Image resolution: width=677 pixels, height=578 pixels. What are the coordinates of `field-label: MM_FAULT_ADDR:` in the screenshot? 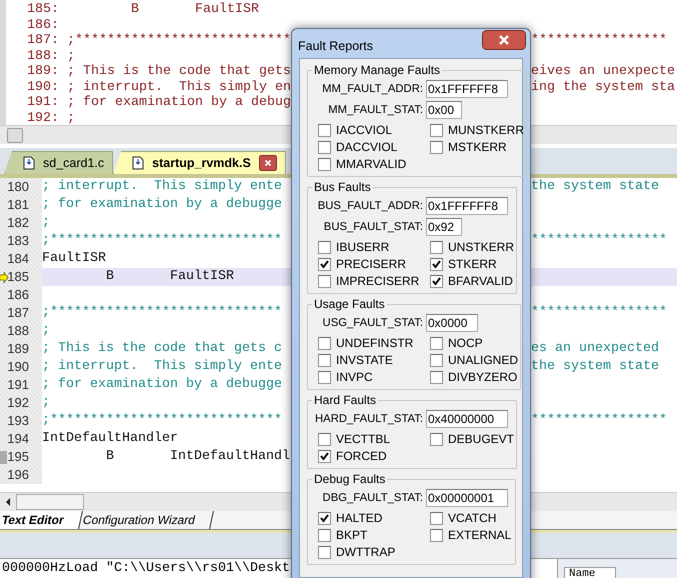 It's located at (372, 89).